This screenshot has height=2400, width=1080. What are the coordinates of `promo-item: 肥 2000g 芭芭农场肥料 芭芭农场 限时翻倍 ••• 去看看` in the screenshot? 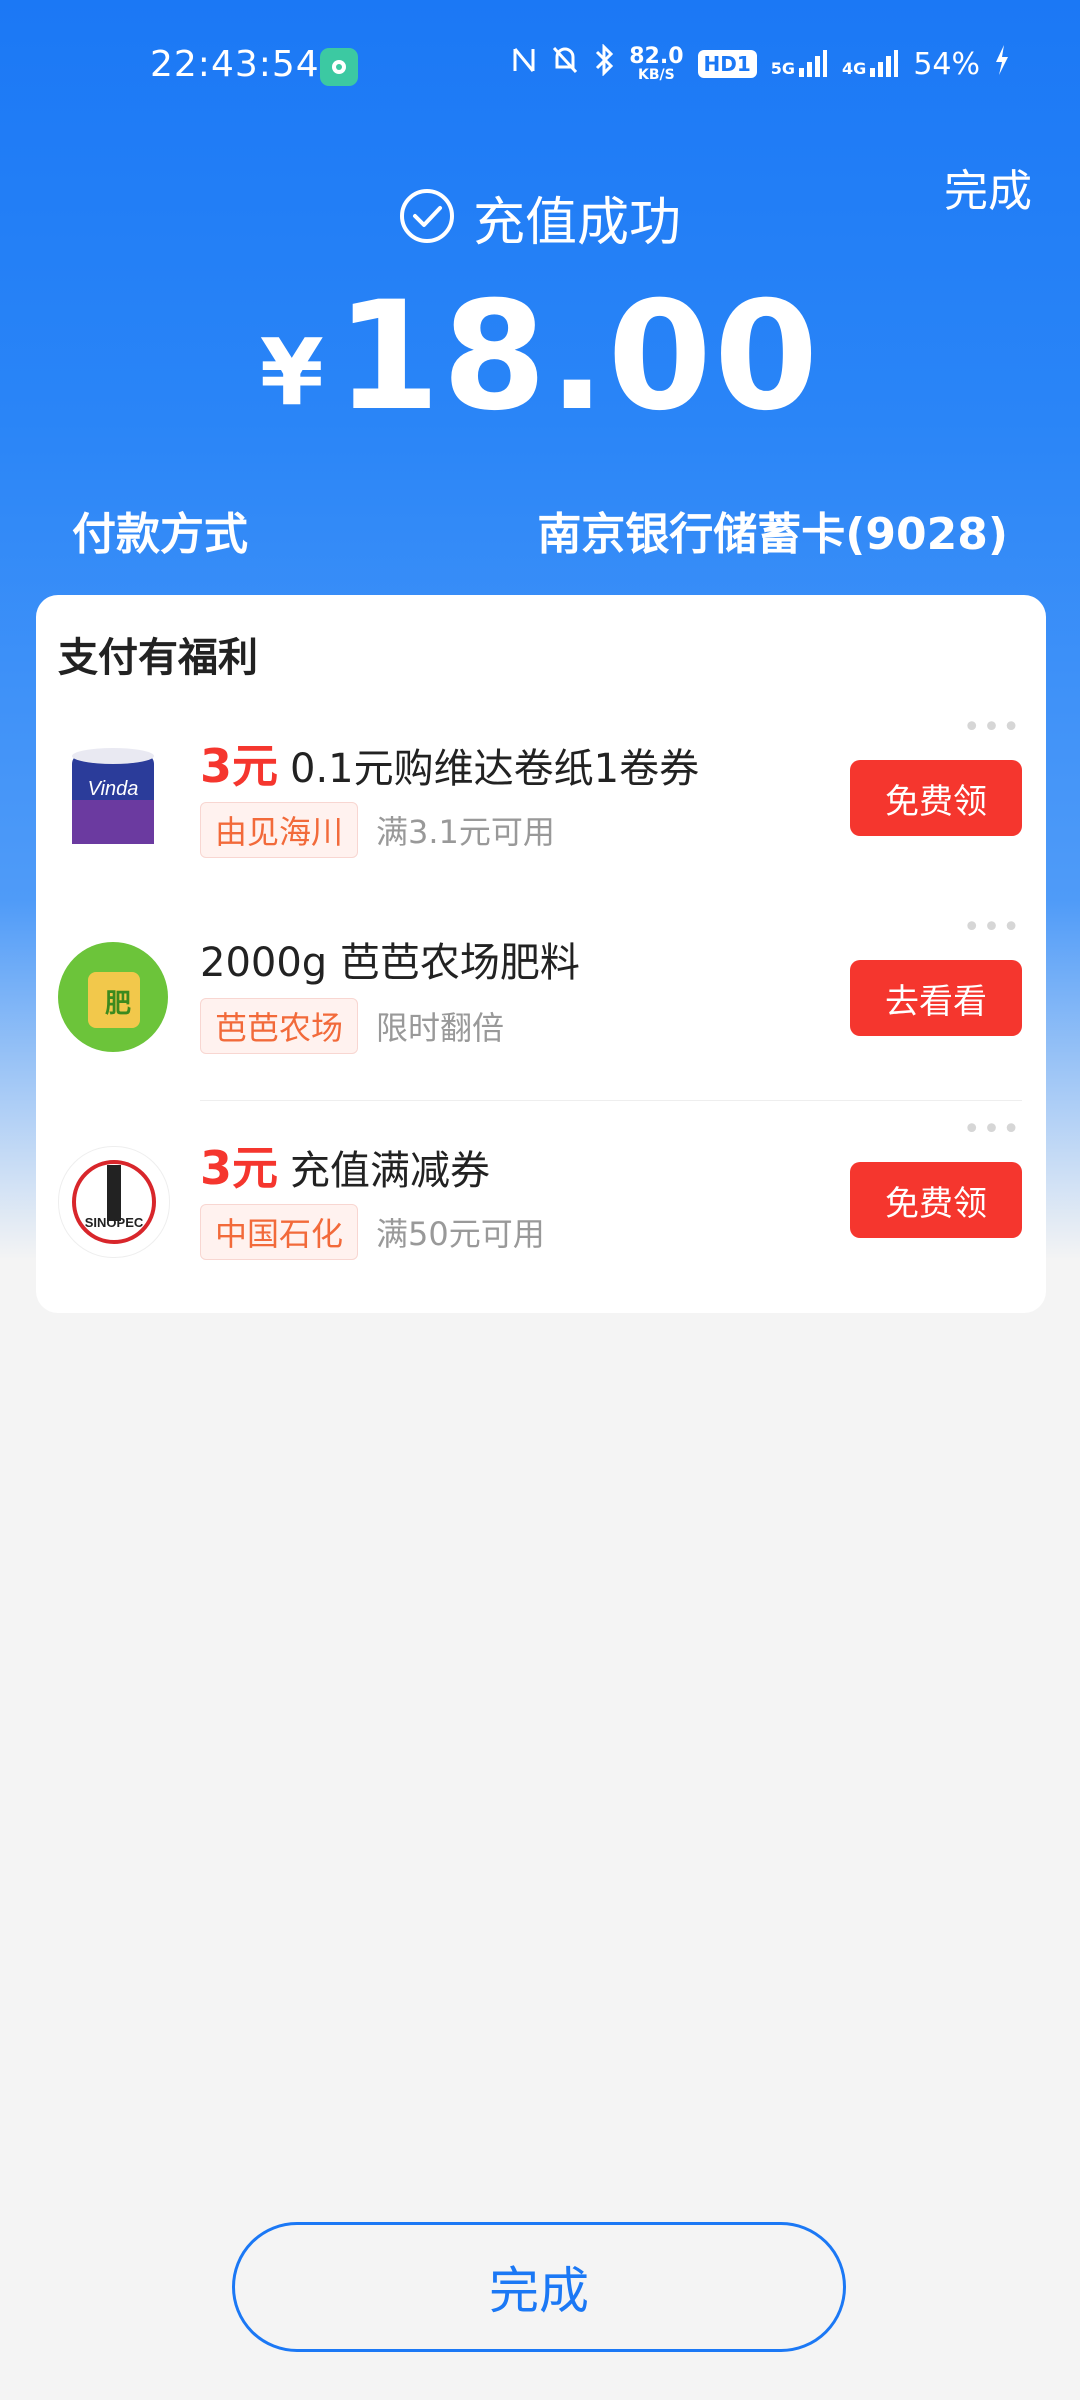 It's located at (541, 1000).